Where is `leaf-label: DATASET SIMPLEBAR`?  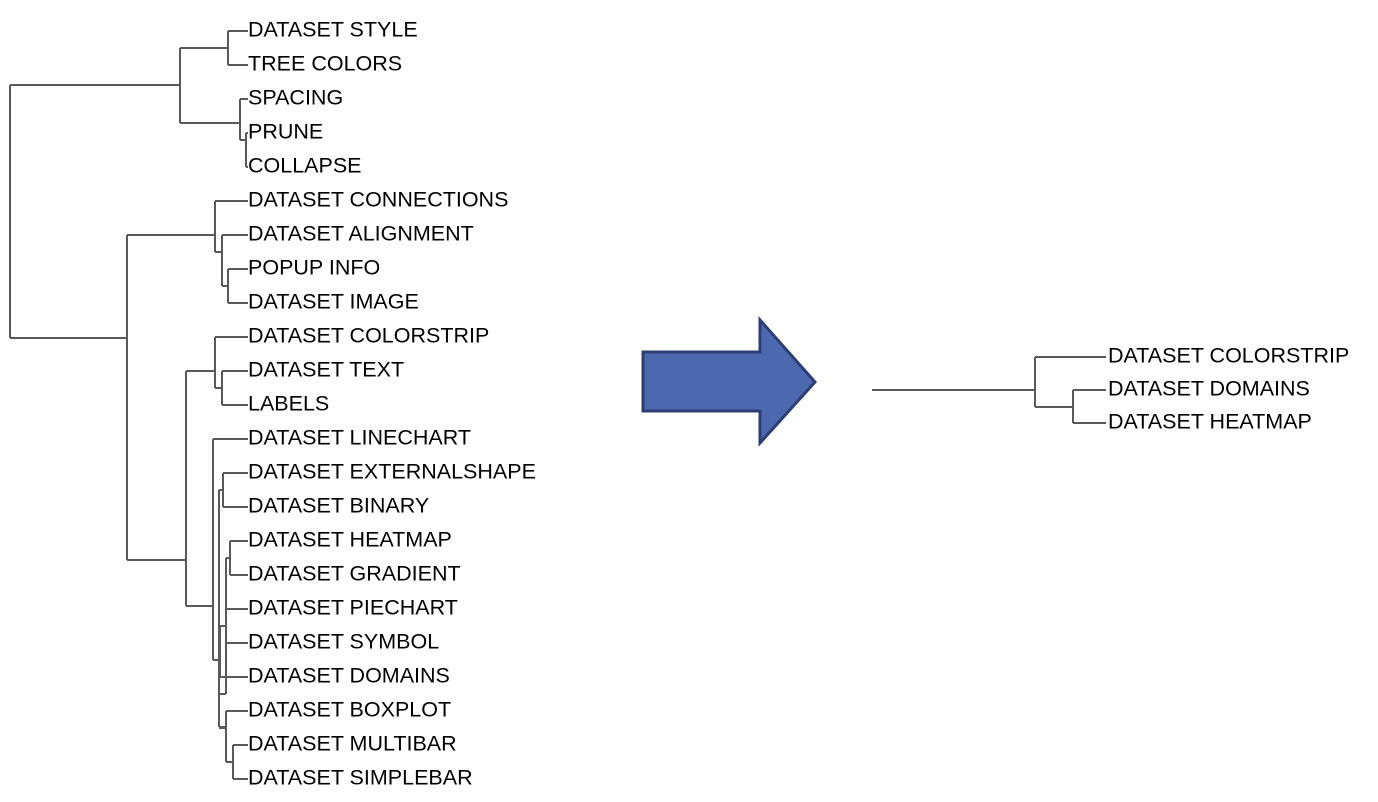 leaf-label: DATASET SIMPLEBAR is located at coordinates (360, 778).